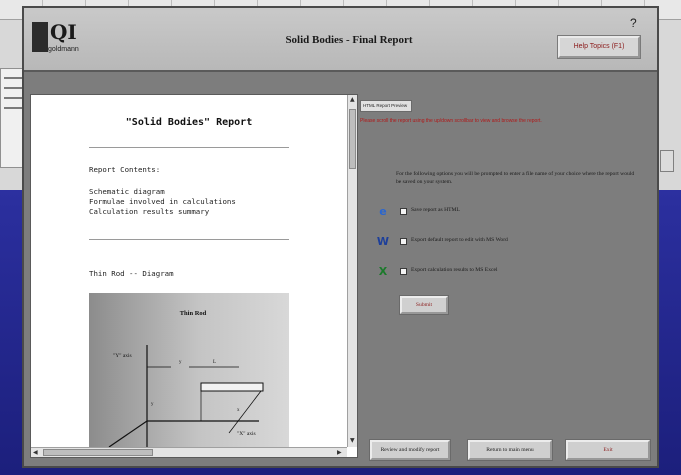  I want to click on export-excel-checkbox, so click(403, 271).